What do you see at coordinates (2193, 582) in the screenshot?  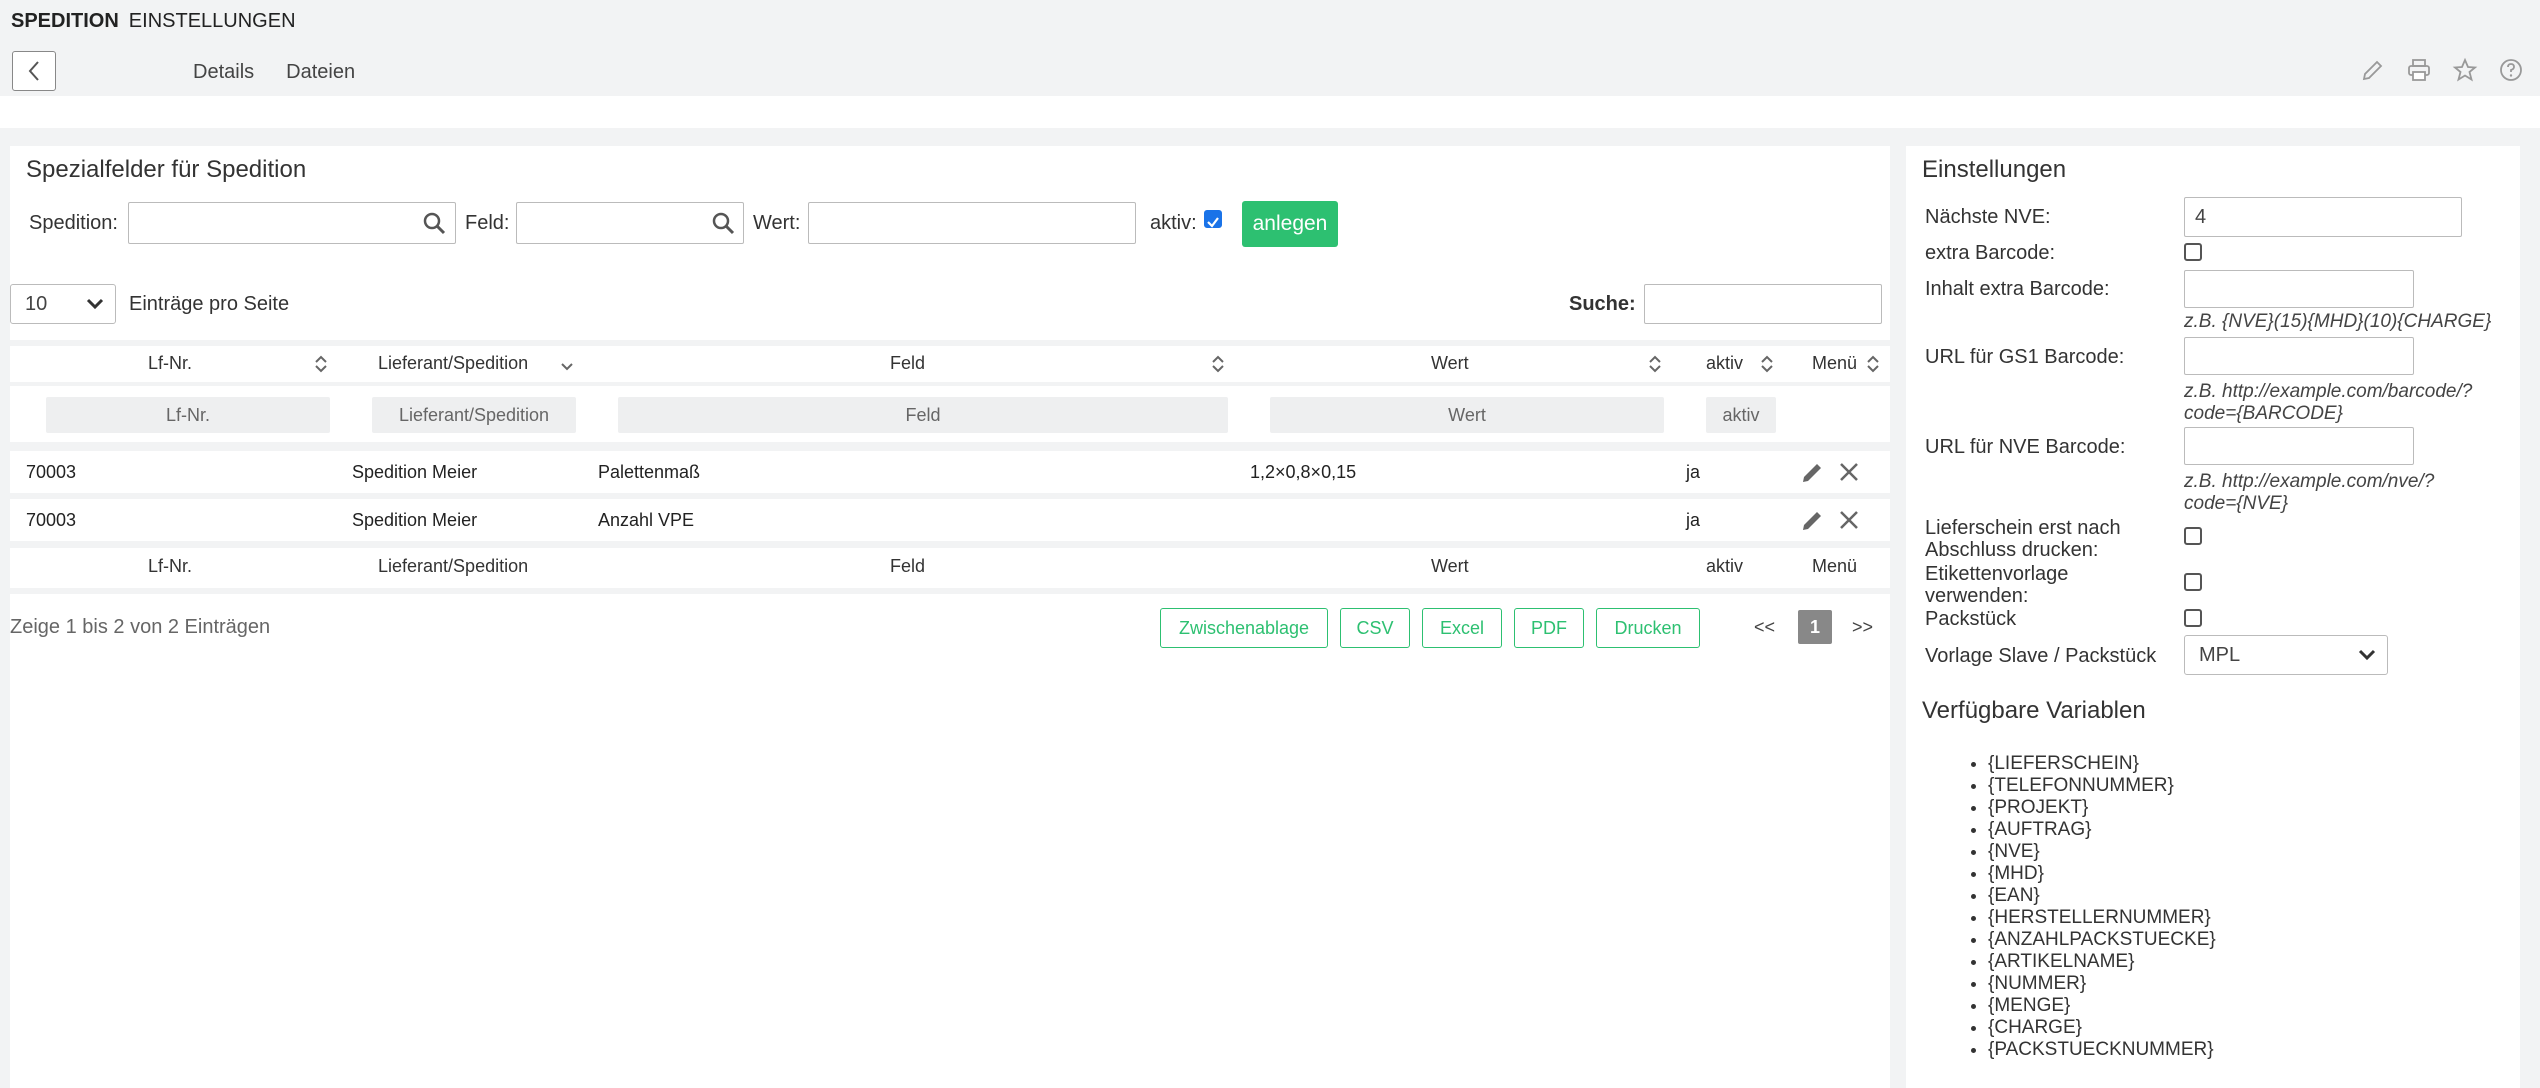 I see `etiketten-checkbox` at bounding box center [2193, 582].